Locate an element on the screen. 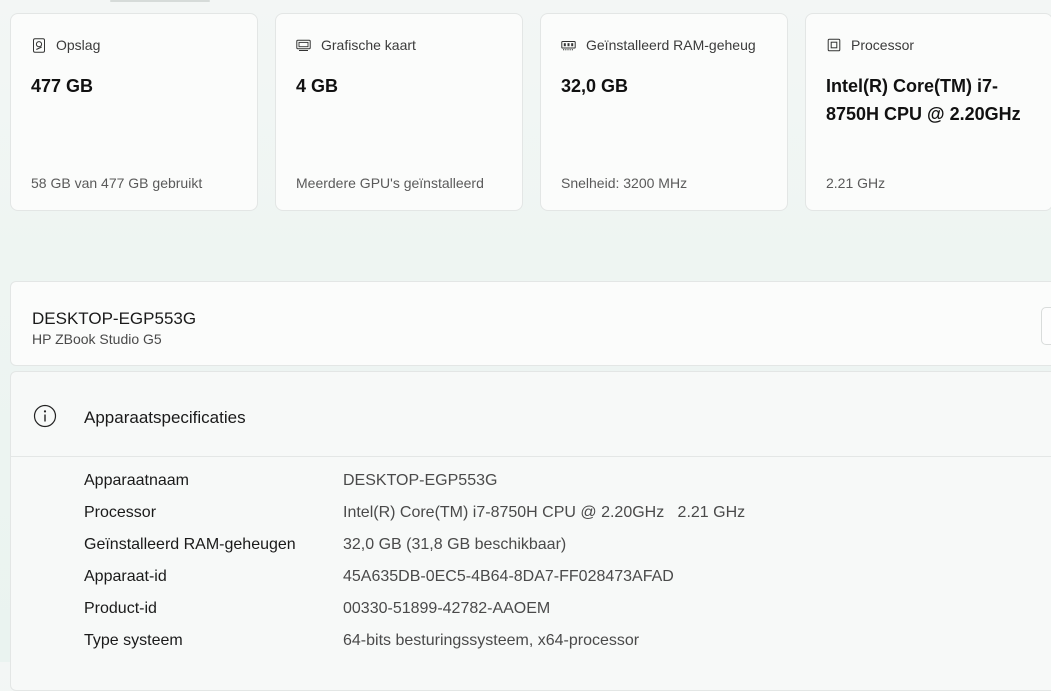  card-header: Processor is located at coordinates (870, 45).